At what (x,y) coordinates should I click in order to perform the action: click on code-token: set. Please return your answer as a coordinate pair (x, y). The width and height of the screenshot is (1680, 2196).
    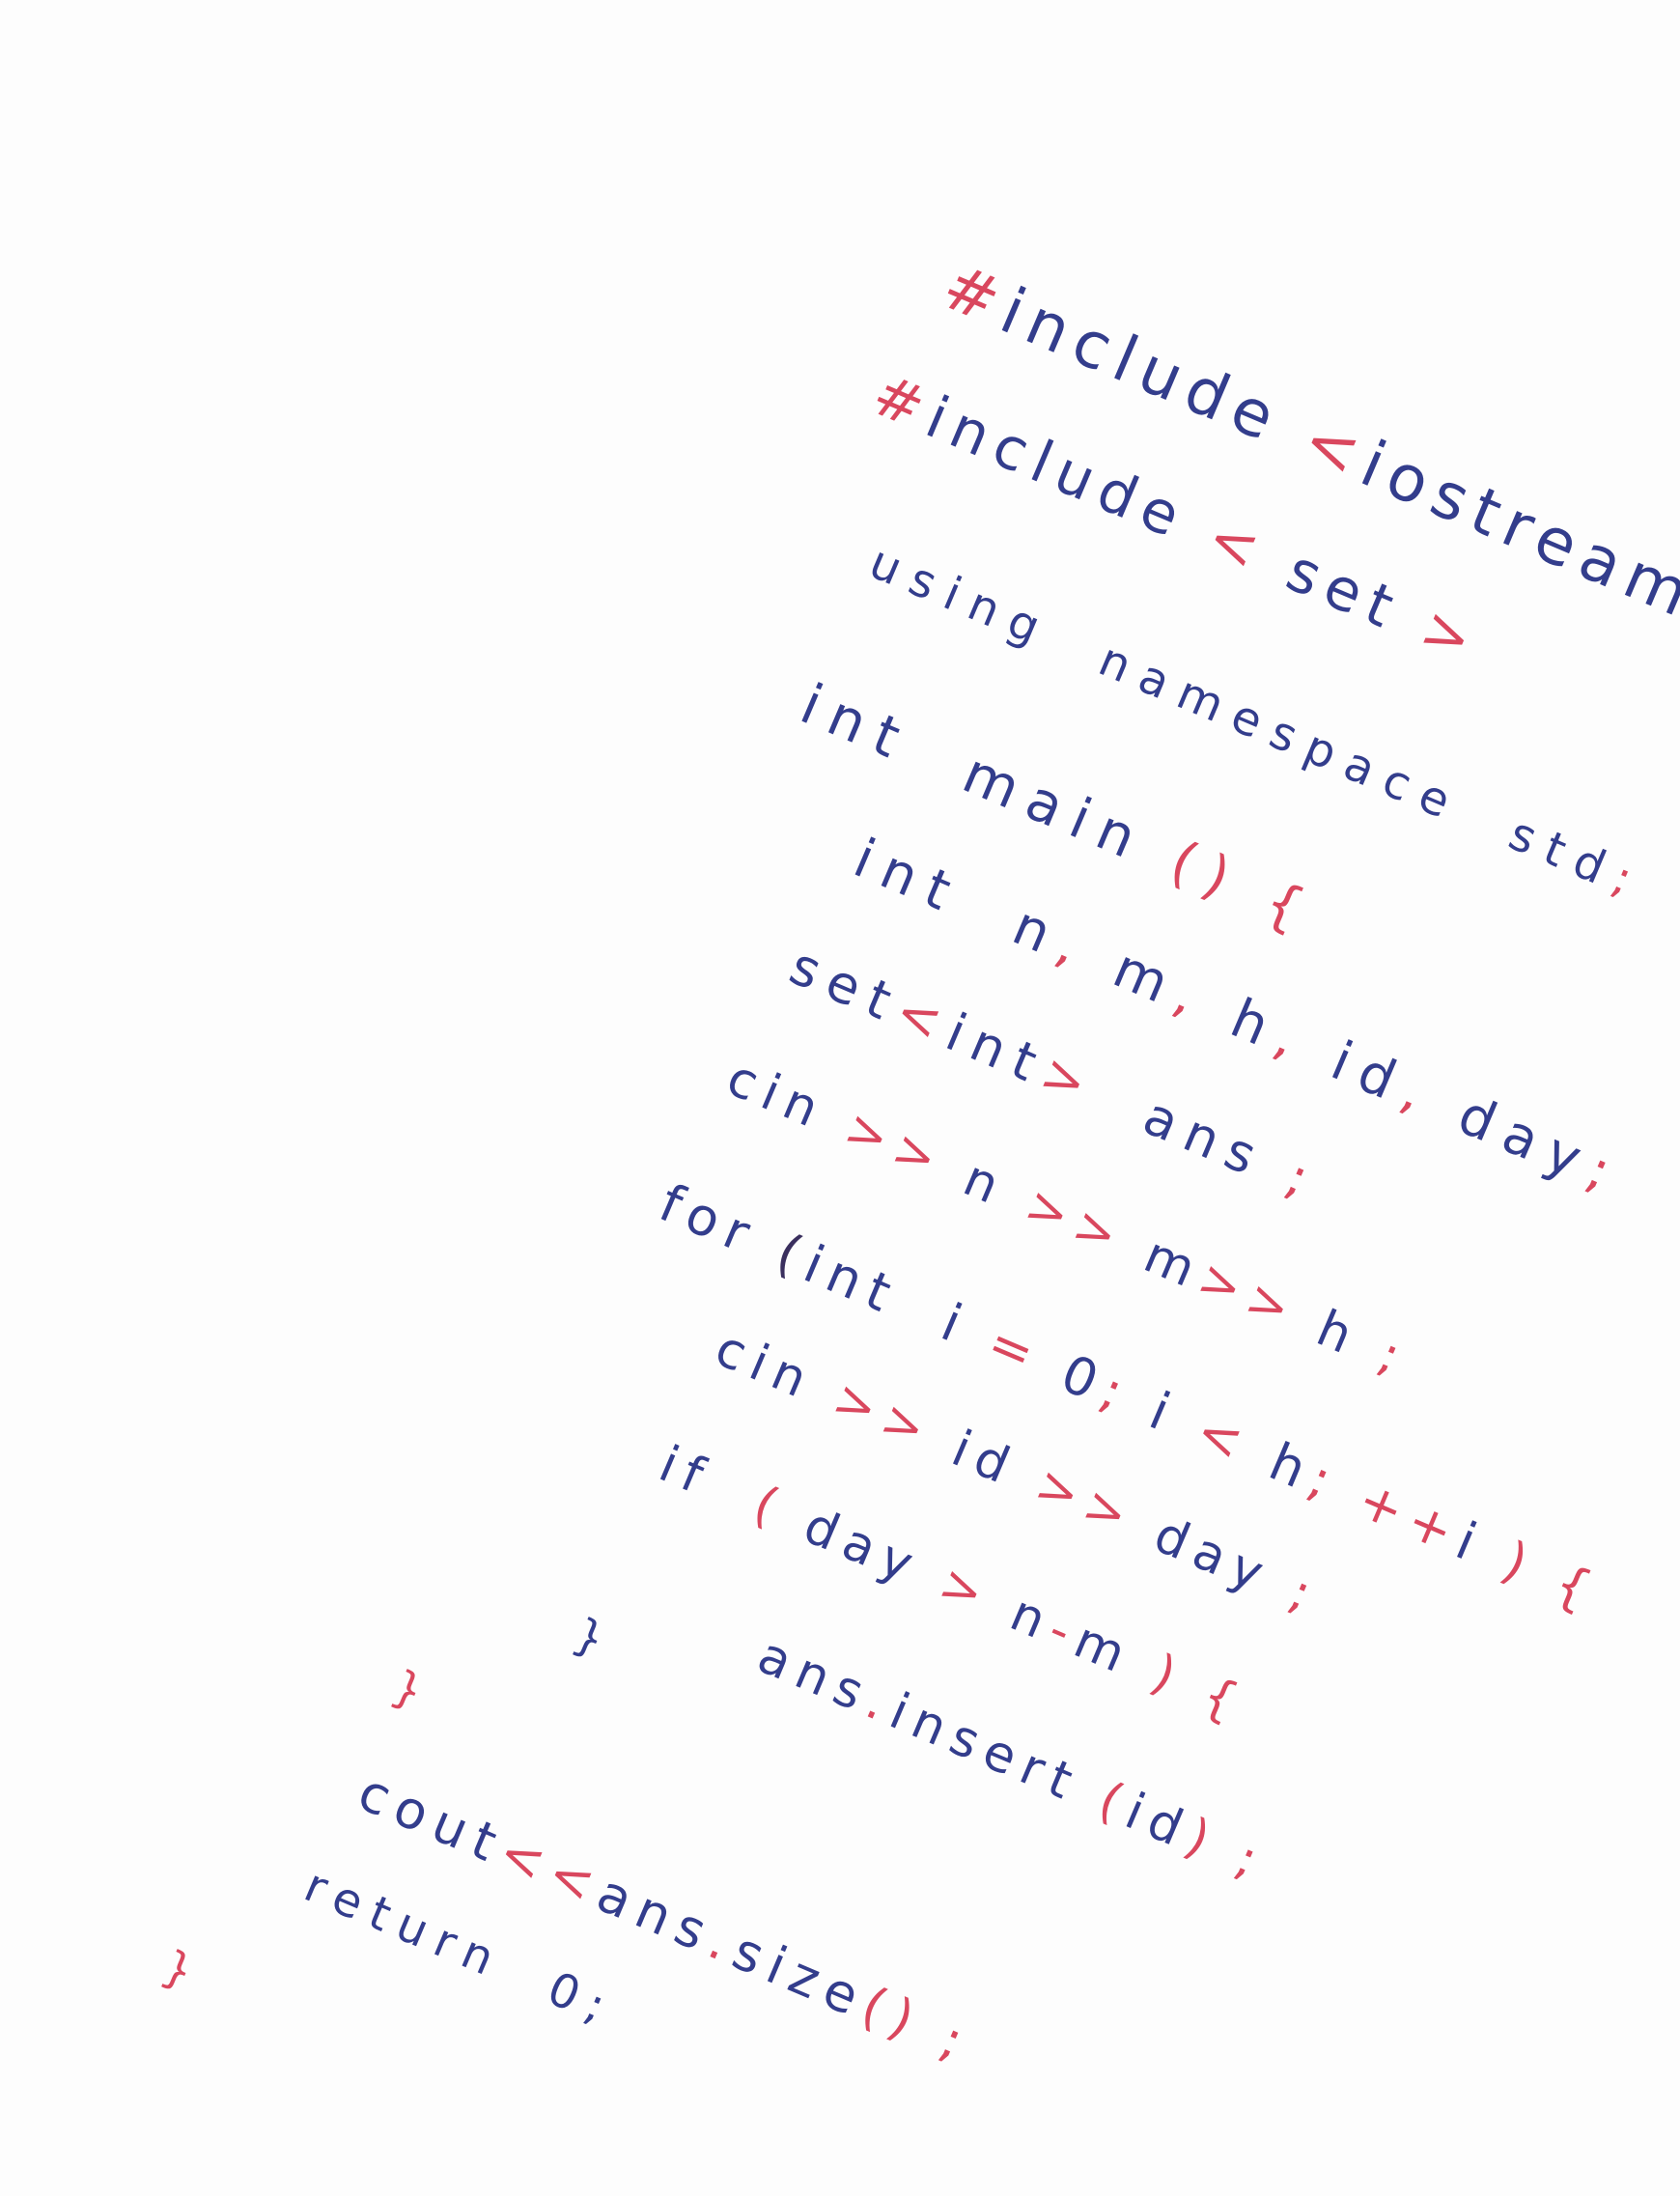
    Looking at the image, I should click on (846, 985).